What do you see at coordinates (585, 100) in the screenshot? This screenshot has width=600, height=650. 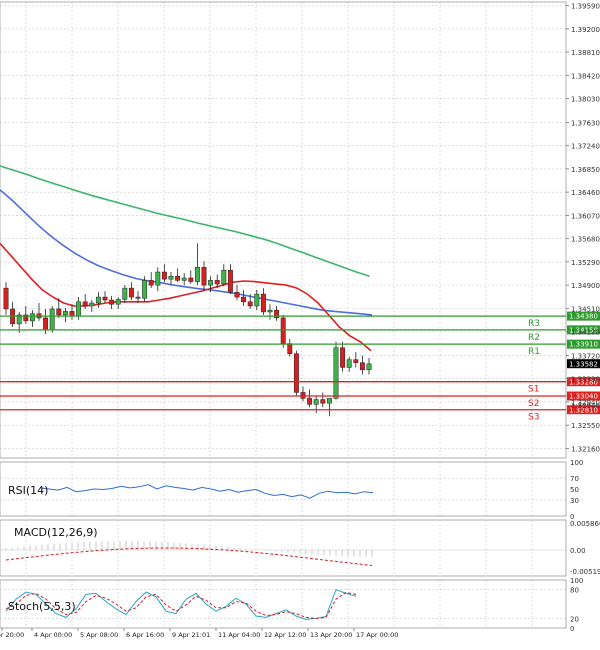 I see `price-tick-label: 1.38030` at bounding box center [585, 100].